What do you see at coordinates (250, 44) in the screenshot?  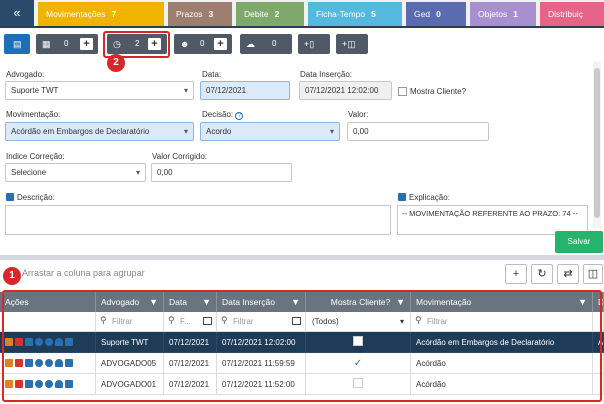 I see `cloud-icon: ☁` at bounding box center [250, 44].